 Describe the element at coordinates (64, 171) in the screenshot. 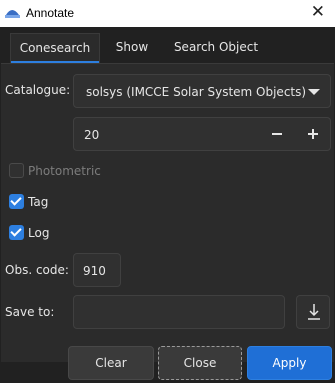

I see `photometric-label: Photometric` at that location.